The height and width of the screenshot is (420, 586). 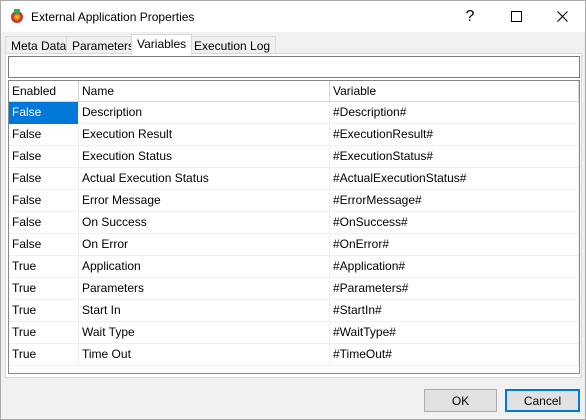 I want to click on ok-button: OK, so click(x=460, y=400).